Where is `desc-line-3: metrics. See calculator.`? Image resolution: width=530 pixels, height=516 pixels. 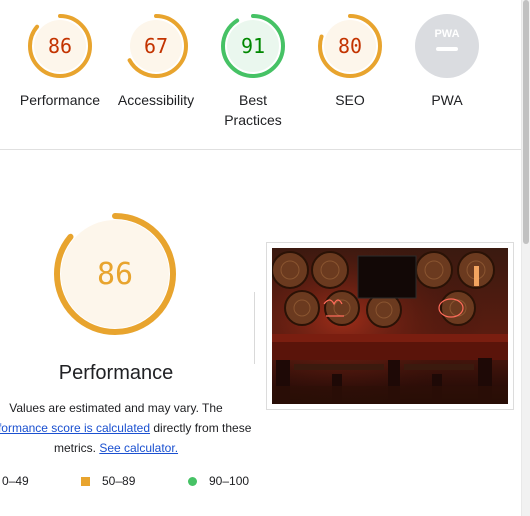 desc-line-3: metrics. See calculator. is located at coordinates (126, 448).